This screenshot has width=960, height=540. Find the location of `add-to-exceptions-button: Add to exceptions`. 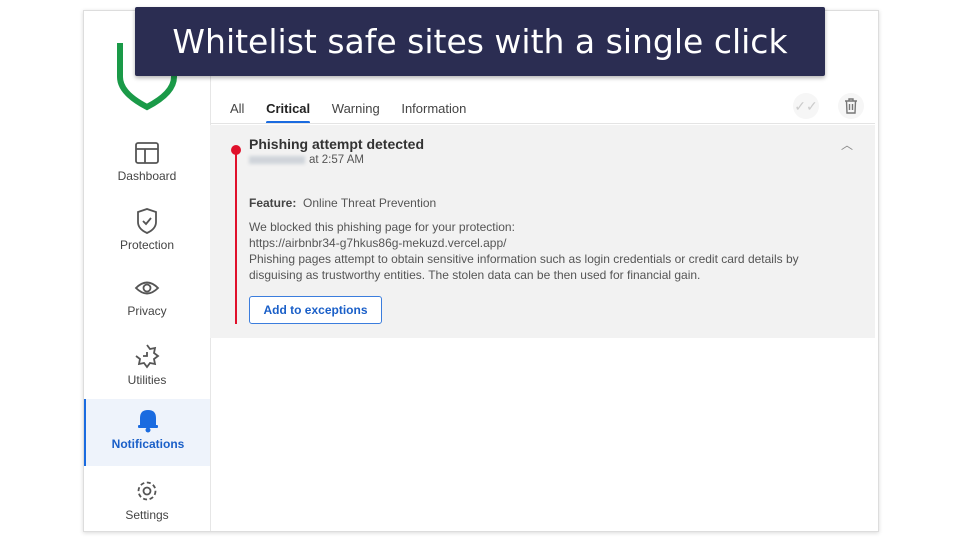

add-to-exceptions-button: Add to exceptions is located at coordinates (315, 310).